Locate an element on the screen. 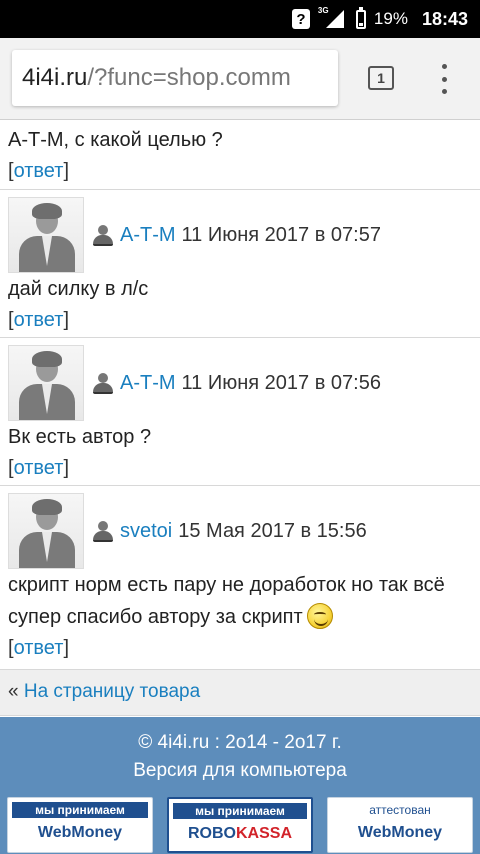  desktop-version-link: Версия для компьютера is located at coordinates (240, 771).